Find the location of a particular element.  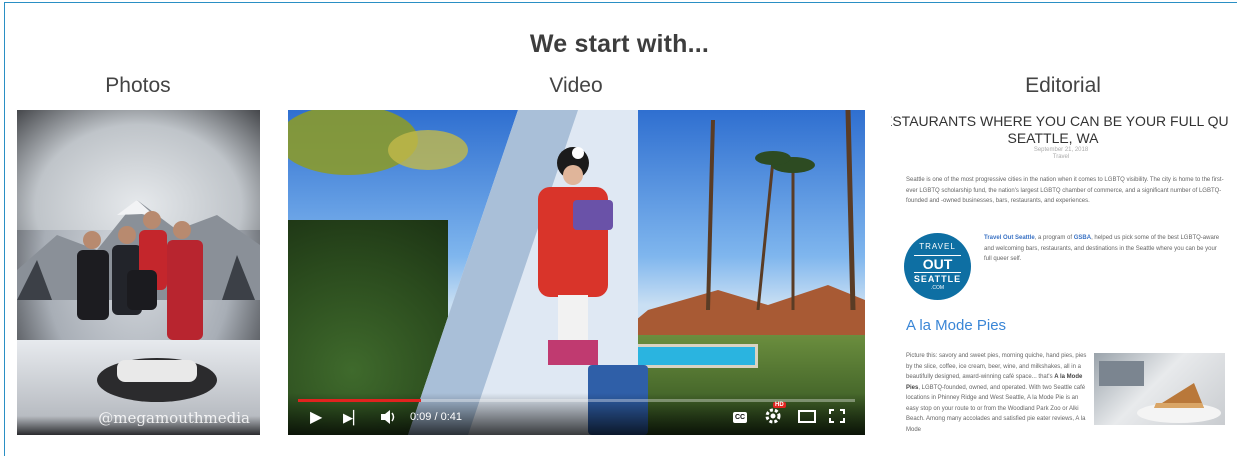

play-icon: ▶ is located at coordinates (316, 418).